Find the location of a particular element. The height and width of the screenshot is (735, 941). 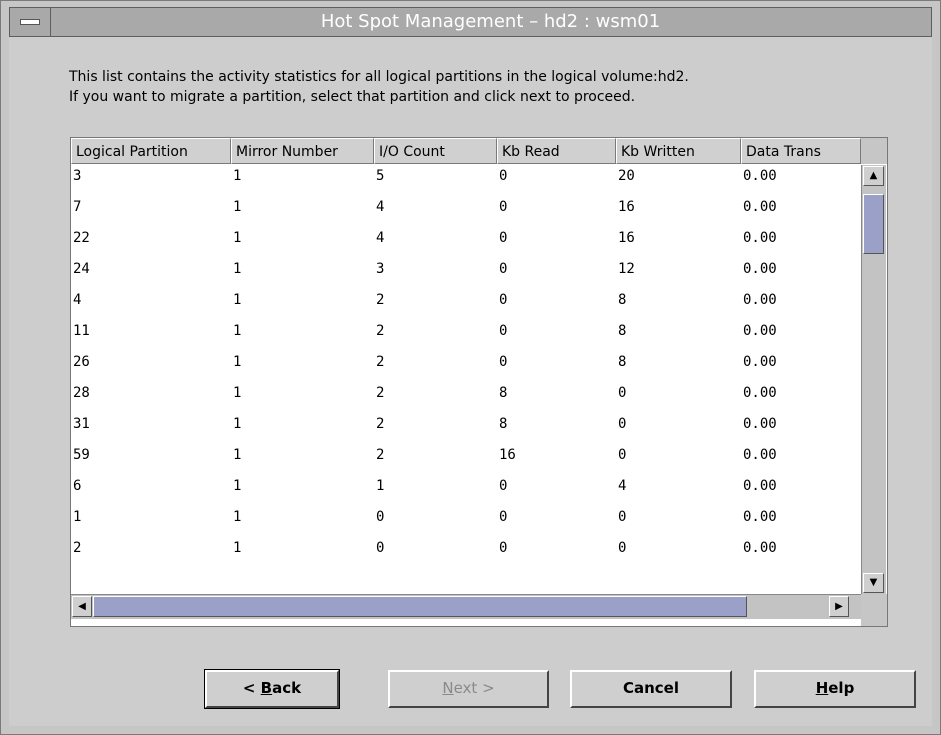

table-row: 24 1 3 0 12 0.00 is located at coordinates (466, 273).